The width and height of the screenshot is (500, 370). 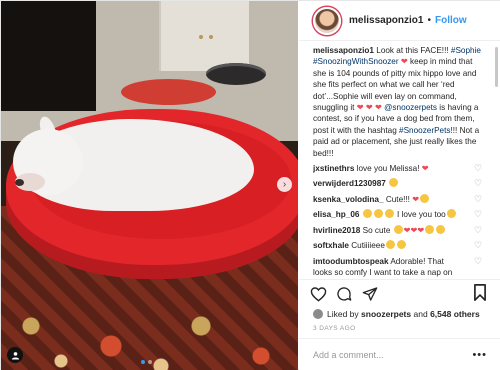 I want to click on comment-body: softxhale Cutiiiieee, so click(x=387, y=245).